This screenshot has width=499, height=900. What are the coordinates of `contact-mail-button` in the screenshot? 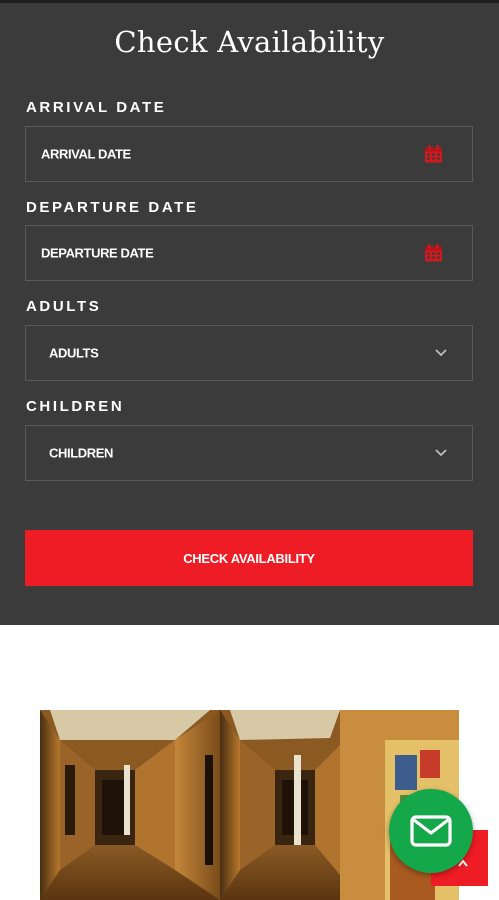 It's located at (431, 831).